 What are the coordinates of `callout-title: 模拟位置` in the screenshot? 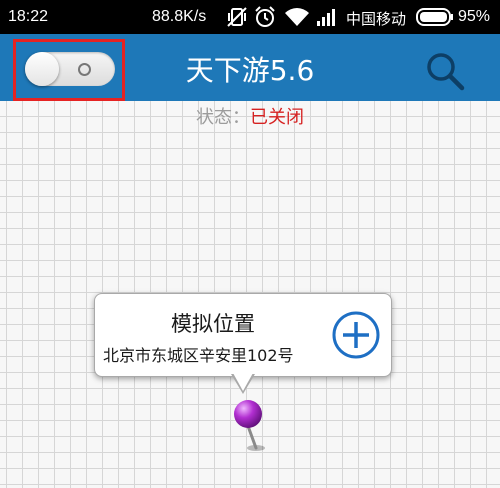 It's located at (213, 324).